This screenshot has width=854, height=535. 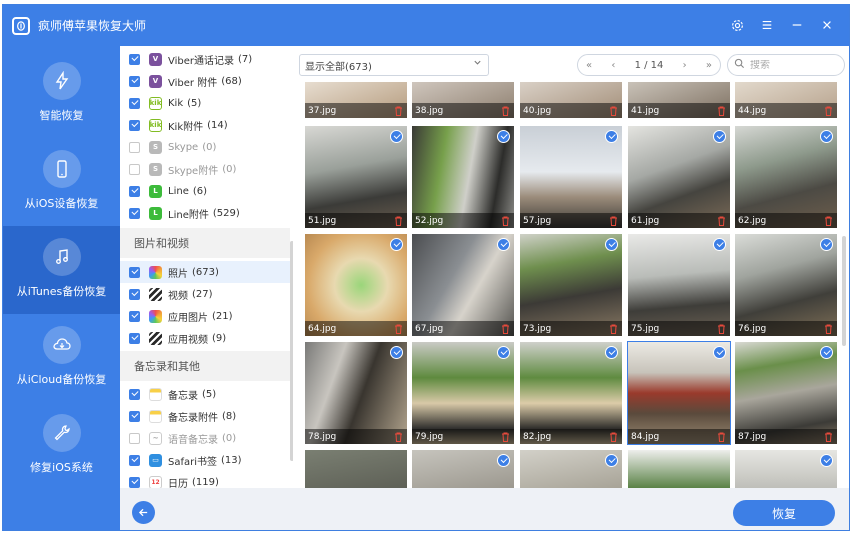 What do you see at coordinates (205, 416) in the screenshot?
I see `category-row: 备忘录附件 (8)` at bounding box center [205, 416].